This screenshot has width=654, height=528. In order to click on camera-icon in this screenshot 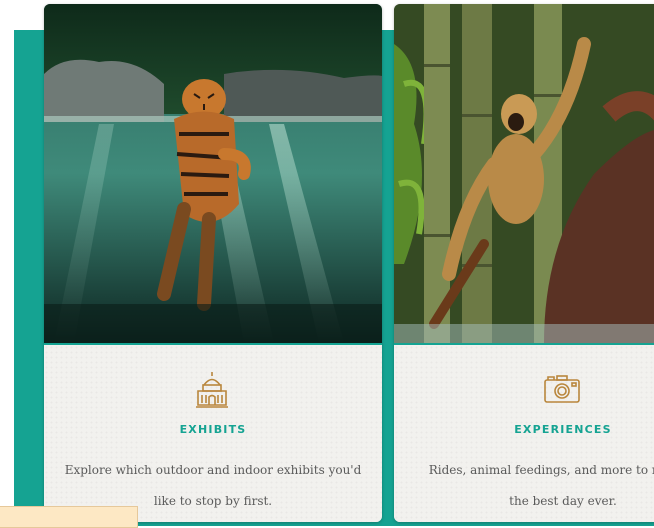, I will do `click(562, 389)`.